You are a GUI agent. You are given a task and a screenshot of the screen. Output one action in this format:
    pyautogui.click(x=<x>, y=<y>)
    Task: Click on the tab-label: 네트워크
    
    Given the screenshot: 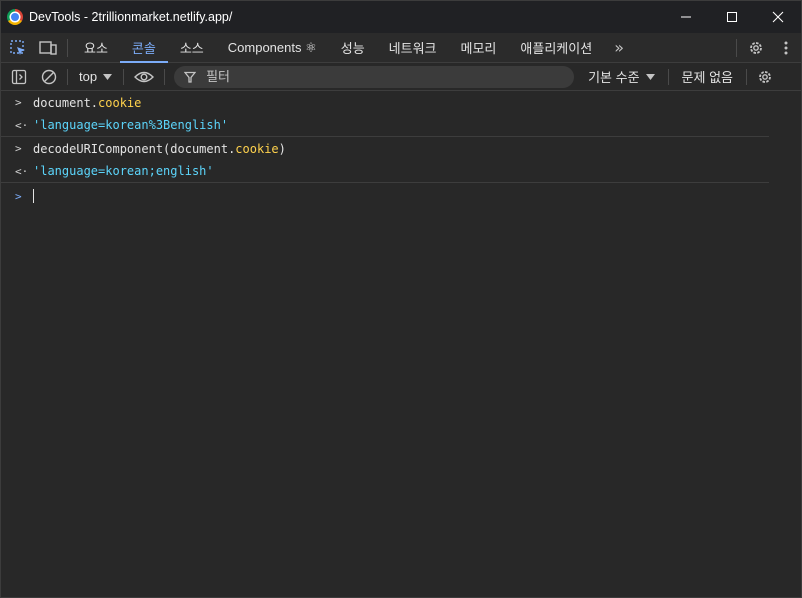 What is the action you would take?
    pyautogui.click(x=412, y=48)
    